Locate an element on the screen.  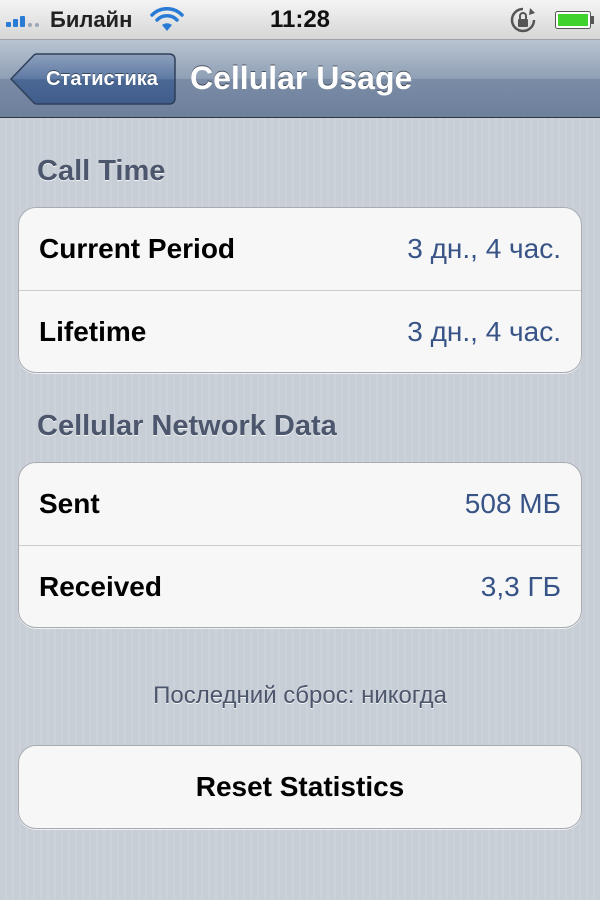
back-button-label: Статистика is located at coordinates (102, 79).